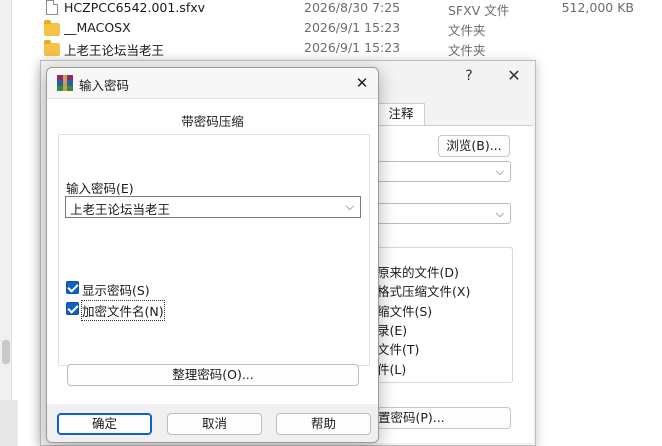 Image resolution: width=662 pixels, height=446 pixels. Describe the element at coordinates (443, 213) in the screenshot. I see `update-mode-select: ⌵` at that location.